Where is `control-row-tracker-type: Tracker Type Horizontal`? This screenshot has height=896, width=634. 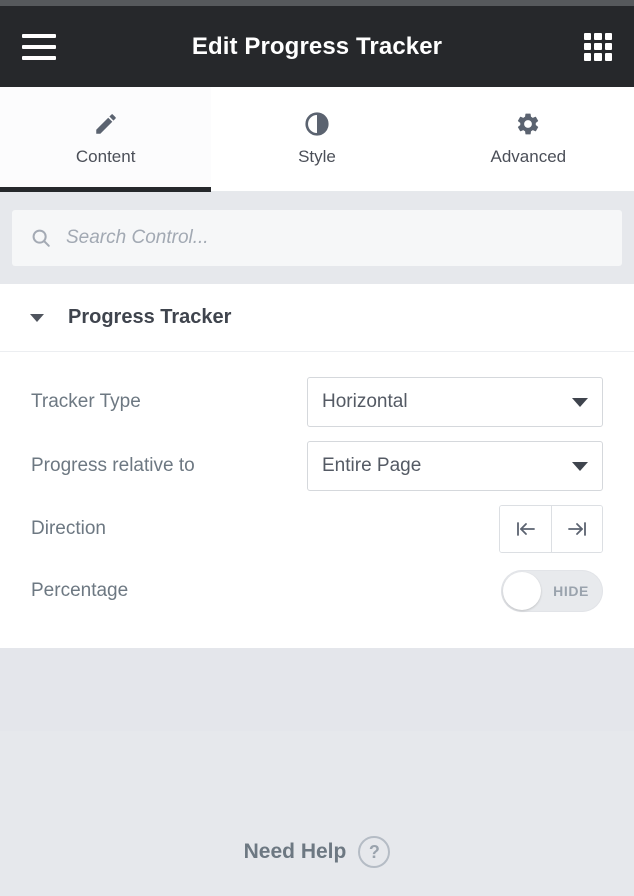
control-row-tracker-type: Tracker Type Horizontal is located at coordinates (317, 402).